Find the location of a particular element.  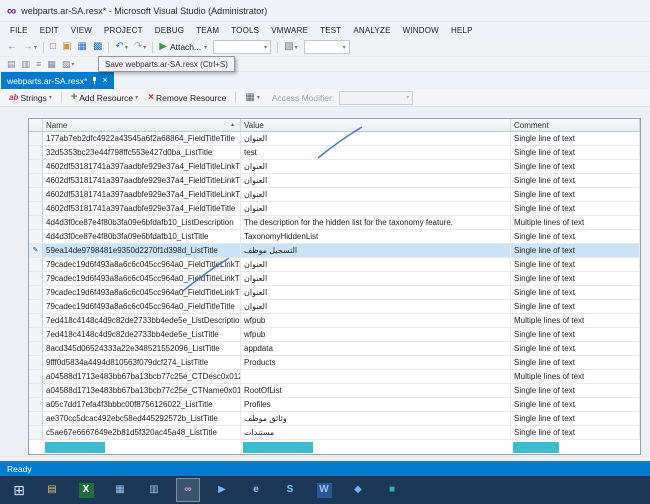

menu-item: TEAM is located at coordinates (207, 30).